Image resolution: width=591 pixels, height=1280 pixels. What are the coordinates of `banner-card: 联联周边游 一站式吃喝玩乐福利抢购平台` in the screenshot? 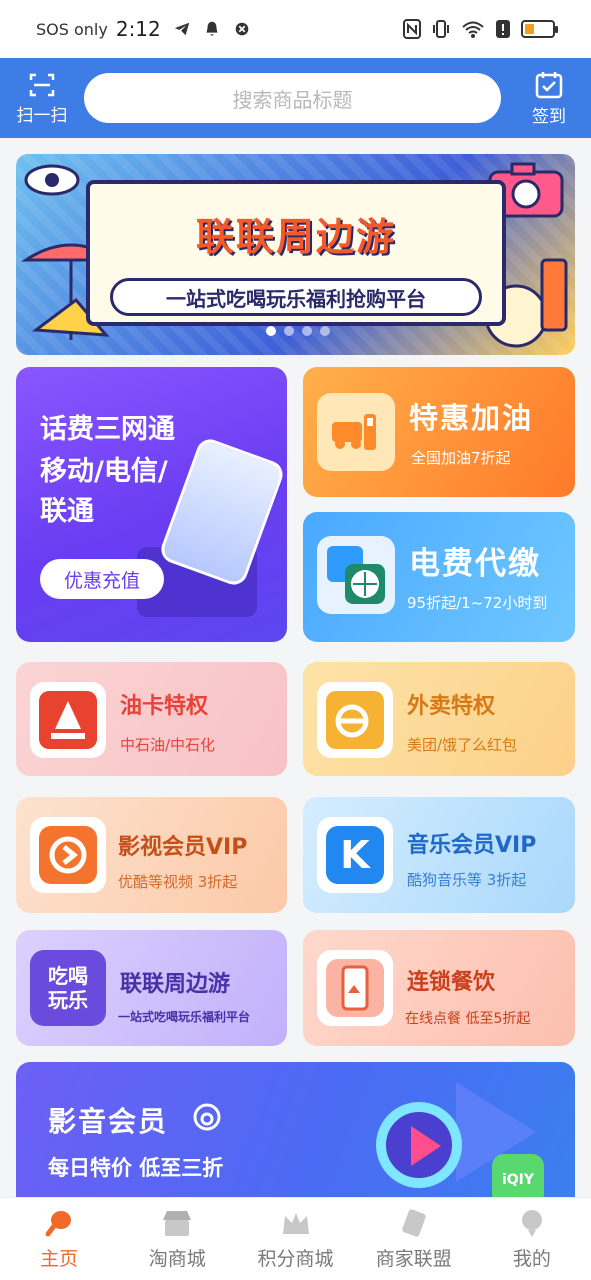 It's located at (296, 253).